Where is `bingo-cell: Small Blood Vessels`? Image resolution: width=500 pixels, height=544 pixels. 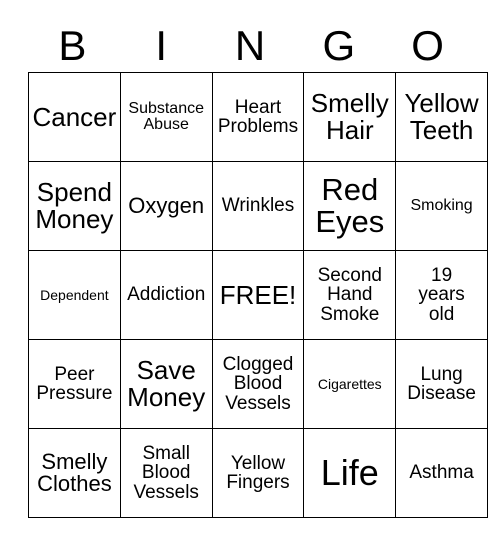
bingo-cell: Small Blood Vessels is located at coordinates (166, 473).